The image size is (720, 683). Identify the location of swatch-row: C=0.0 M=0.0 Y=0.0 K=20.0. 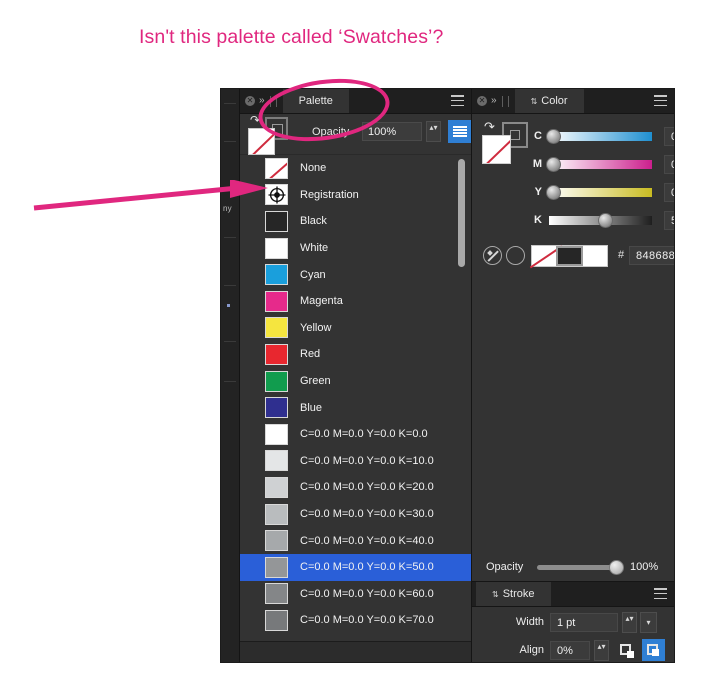
(355, 487).